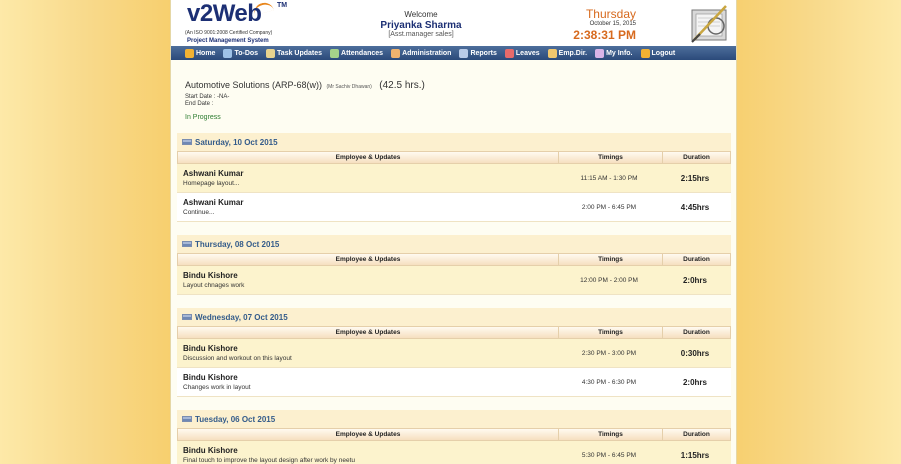  What do you see at coordinates (229, 33) in the screenshot?
I see `logo-tagline: (An ISO 9001:2008 Certified Company)` at bounding box center [229, 33].